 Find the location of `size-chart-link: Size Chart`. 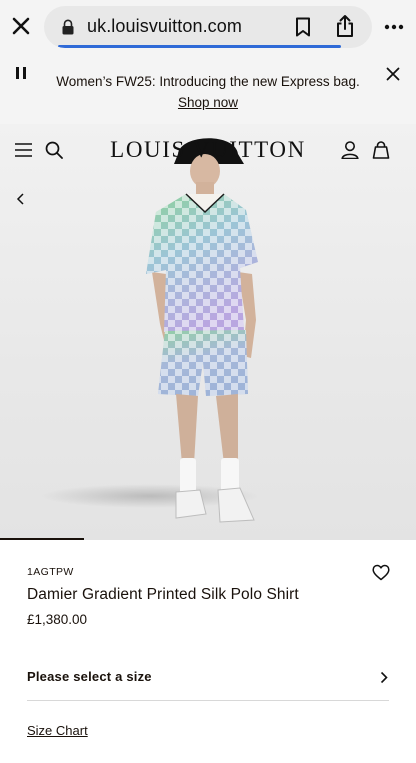

size-chart-link: Size Chart is located at coordinates (57, 730).